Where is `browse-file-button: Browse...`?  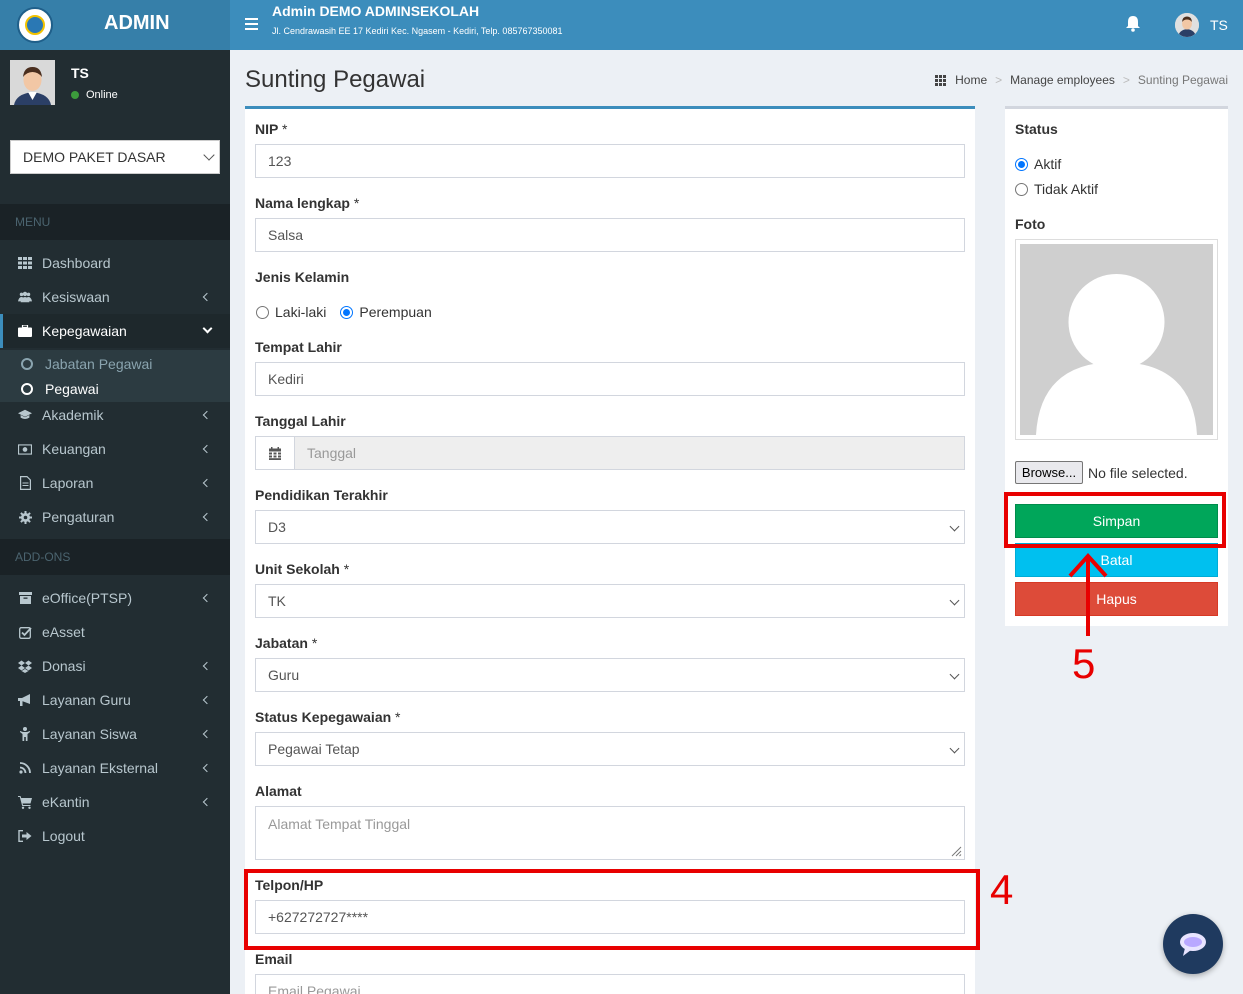 browse-file-button: Browse... is located at coordinates (1049, 472).